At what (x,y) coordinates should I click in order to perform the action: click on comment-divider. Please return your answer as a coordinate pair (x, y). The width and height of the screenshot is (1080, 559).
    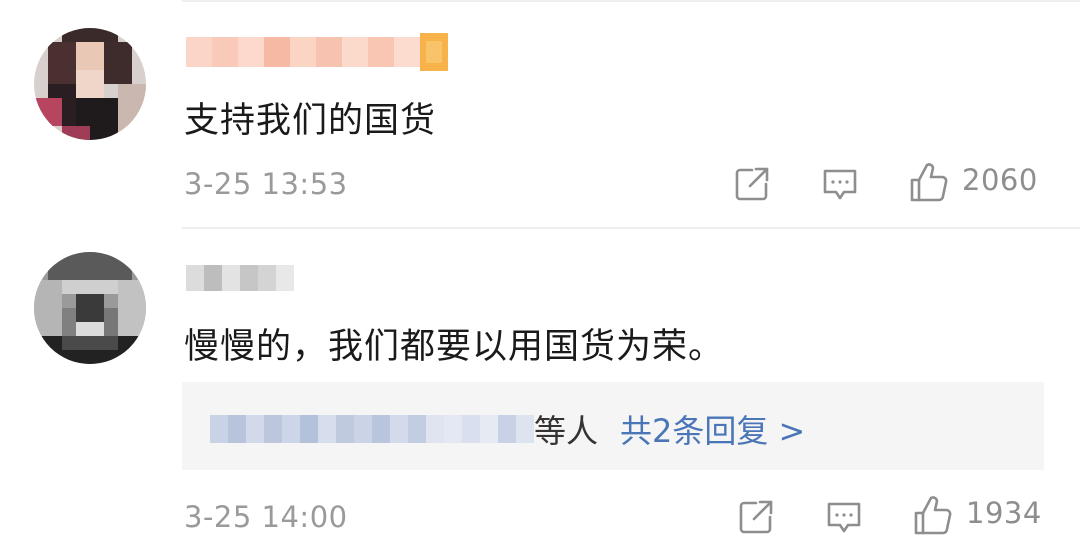
    Looking at the image, I should click on (631, 228).